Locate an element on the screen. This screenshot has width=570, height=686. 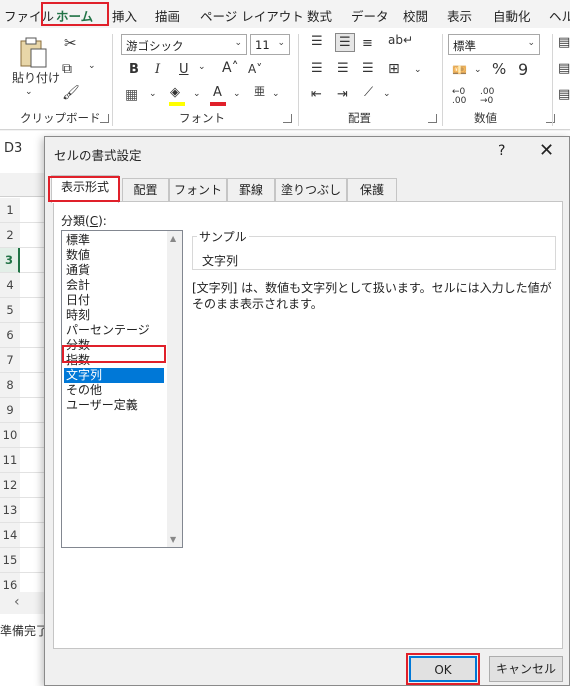
paste-icon is located at coordinates (33, 52).